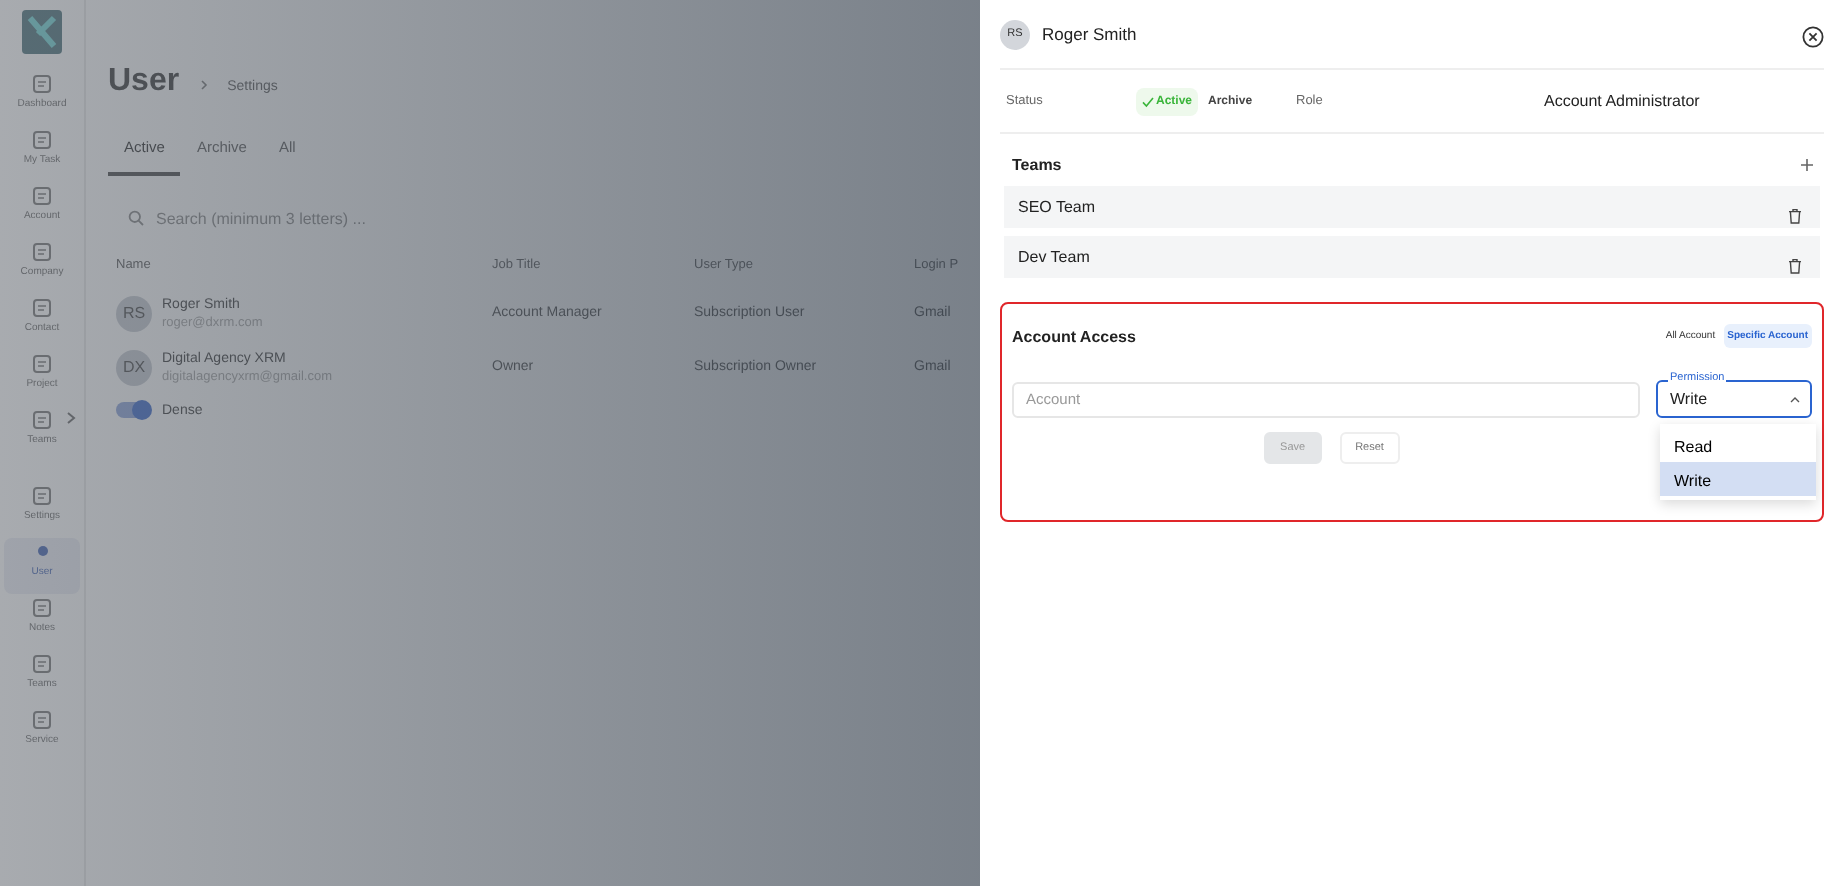 Image resolution: width=1846 pixels, height=886 pixels. What do you see at coordinates (1807, 164) in the screenshot?
I see `plus-icon` at bounding box center [1807, 164].